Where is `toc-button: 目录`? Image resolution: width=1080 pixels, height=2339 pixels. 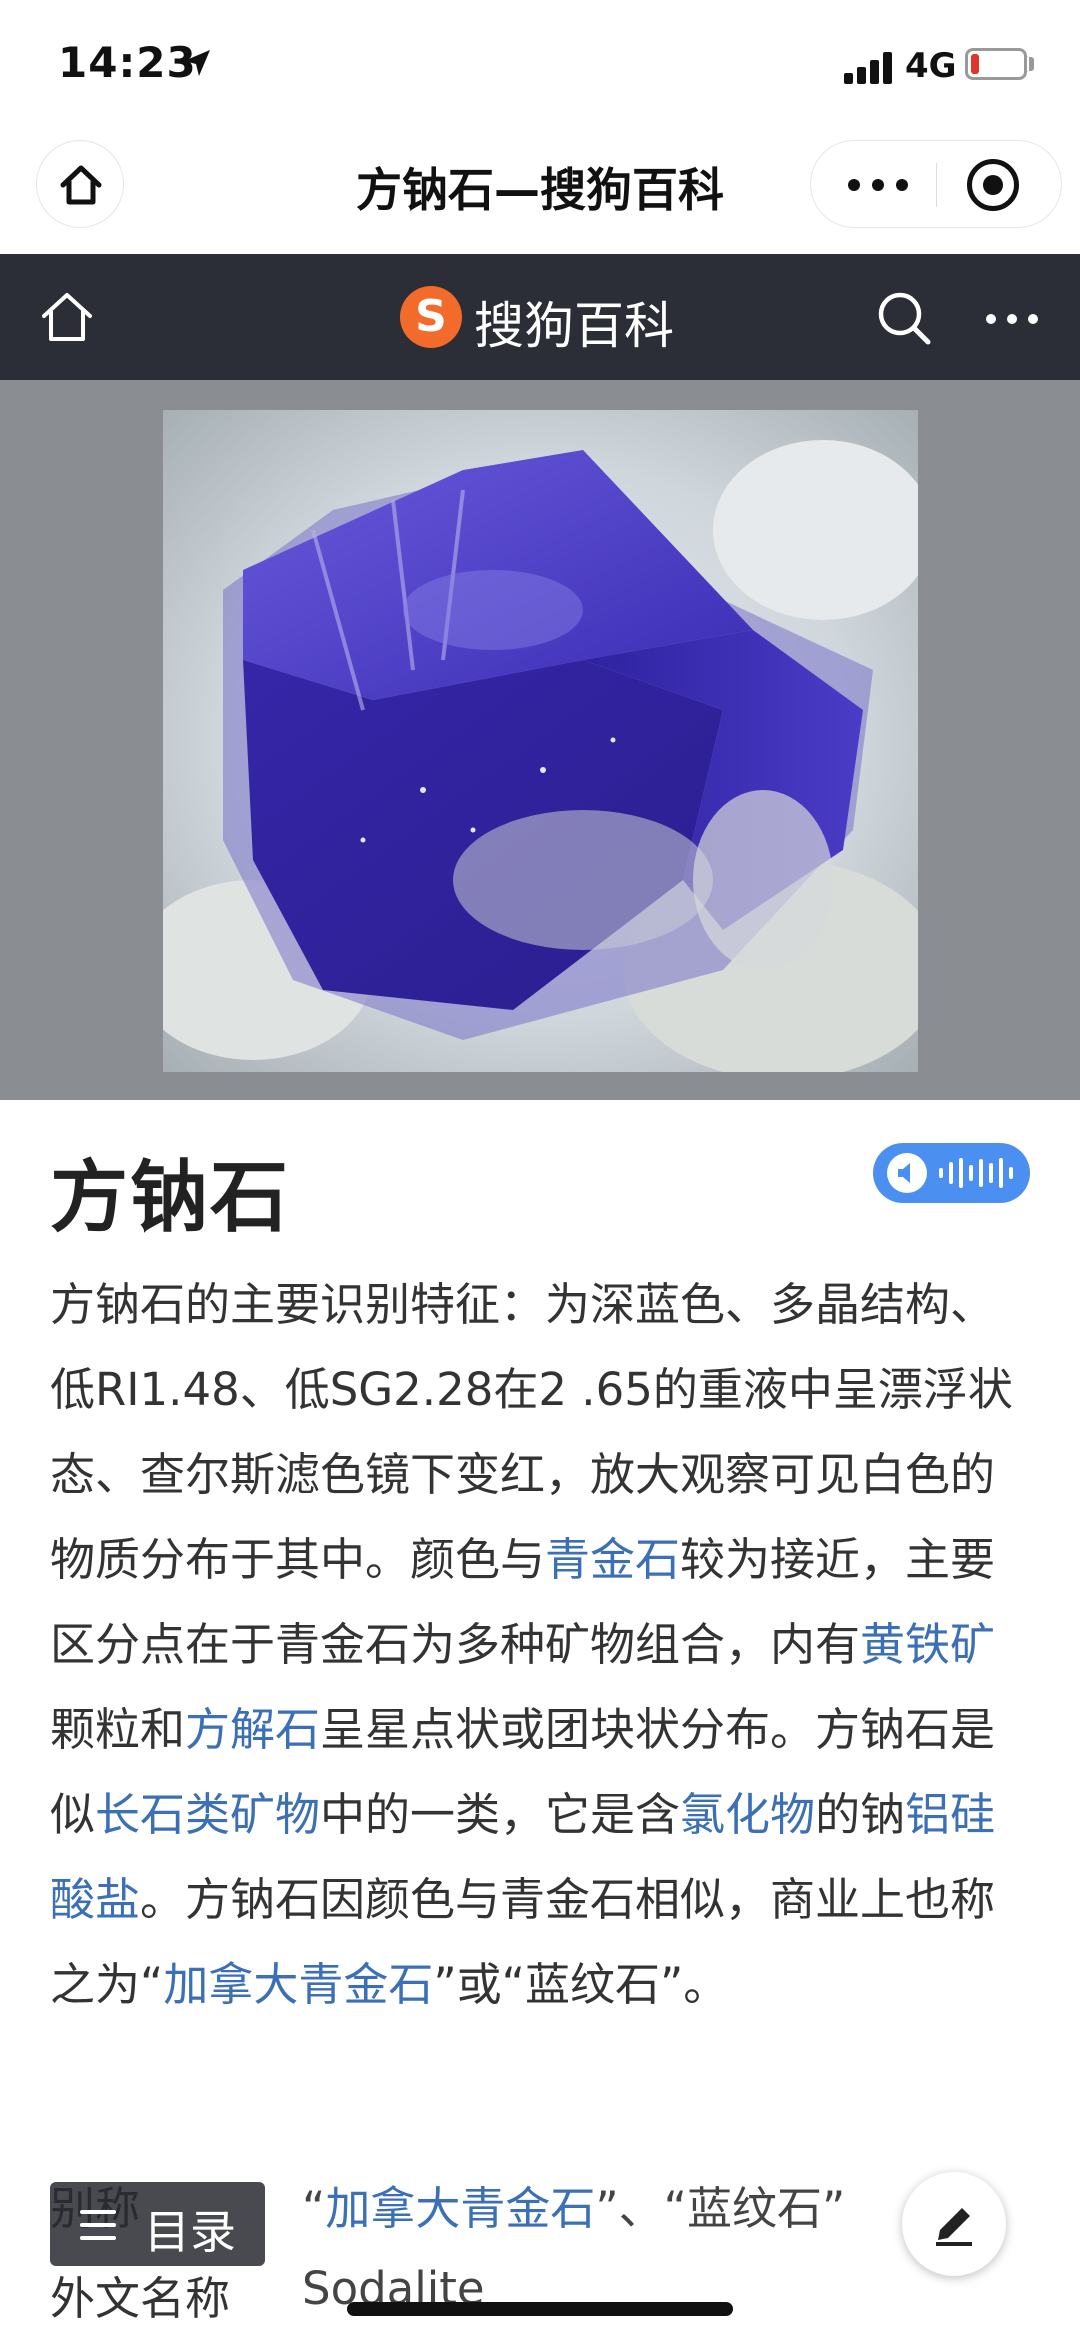
toc-button: 目录 is located at coordinates (157, 2224).